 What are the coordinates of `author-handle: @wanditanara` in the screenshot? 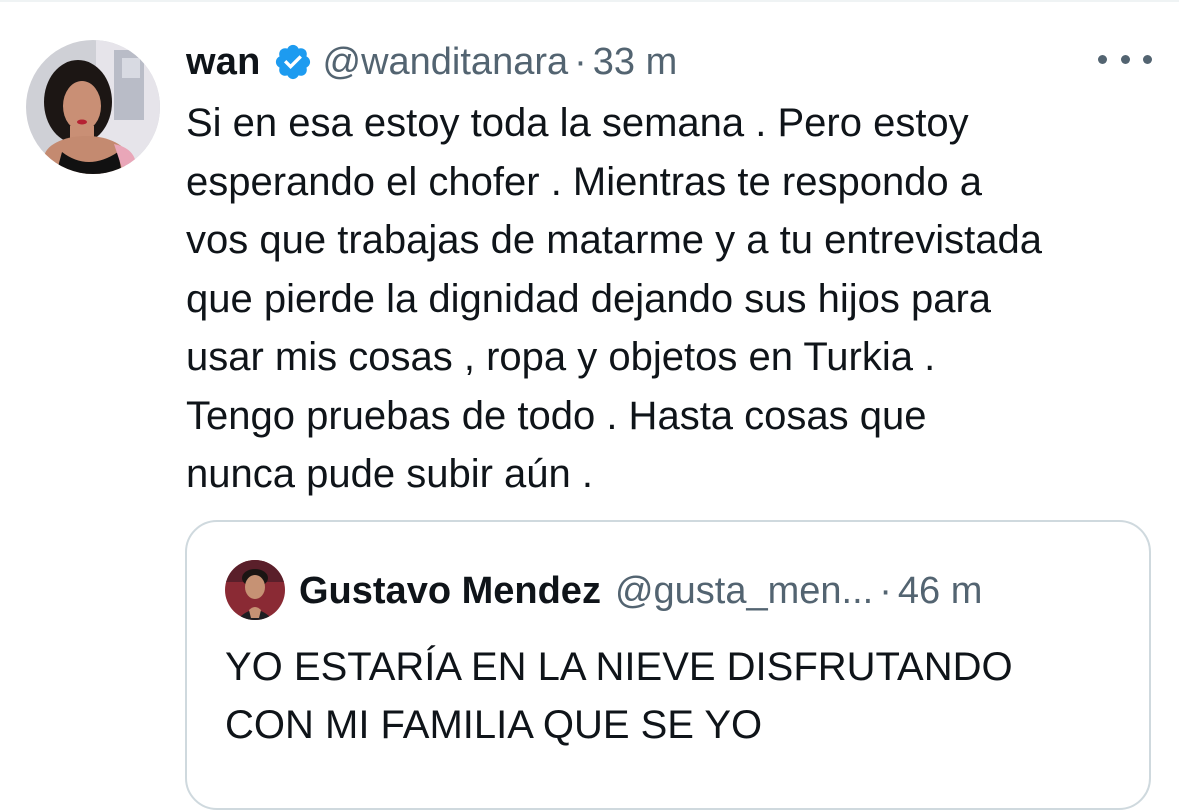 It's located at (446, 62).